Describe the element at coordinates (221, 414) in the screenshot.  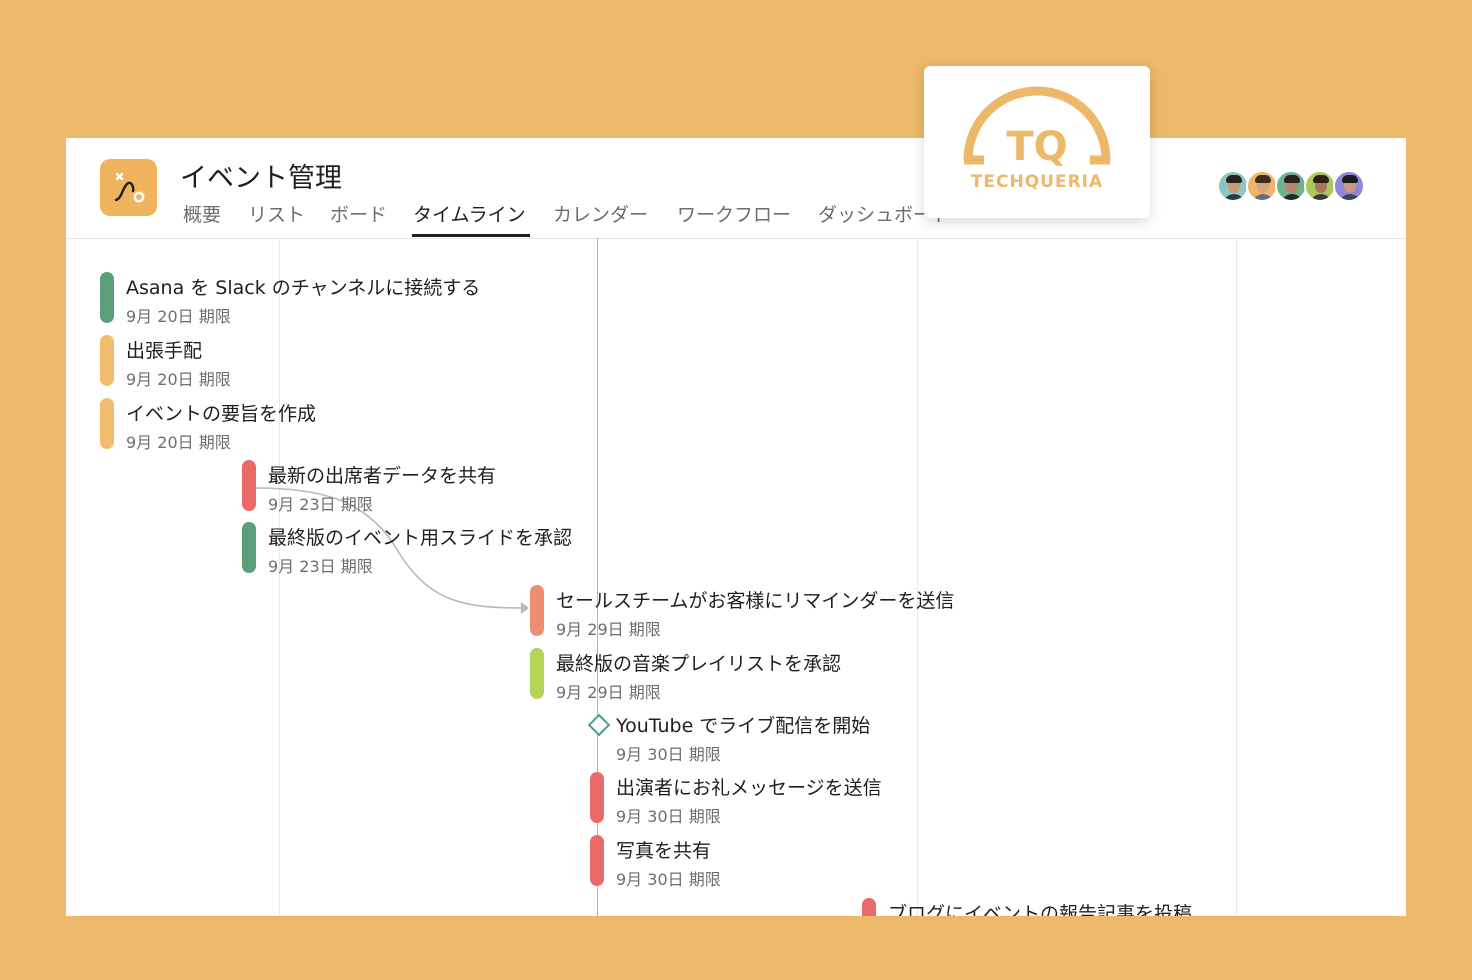
I see `task-title: イベントの要旨を作成` at that location.